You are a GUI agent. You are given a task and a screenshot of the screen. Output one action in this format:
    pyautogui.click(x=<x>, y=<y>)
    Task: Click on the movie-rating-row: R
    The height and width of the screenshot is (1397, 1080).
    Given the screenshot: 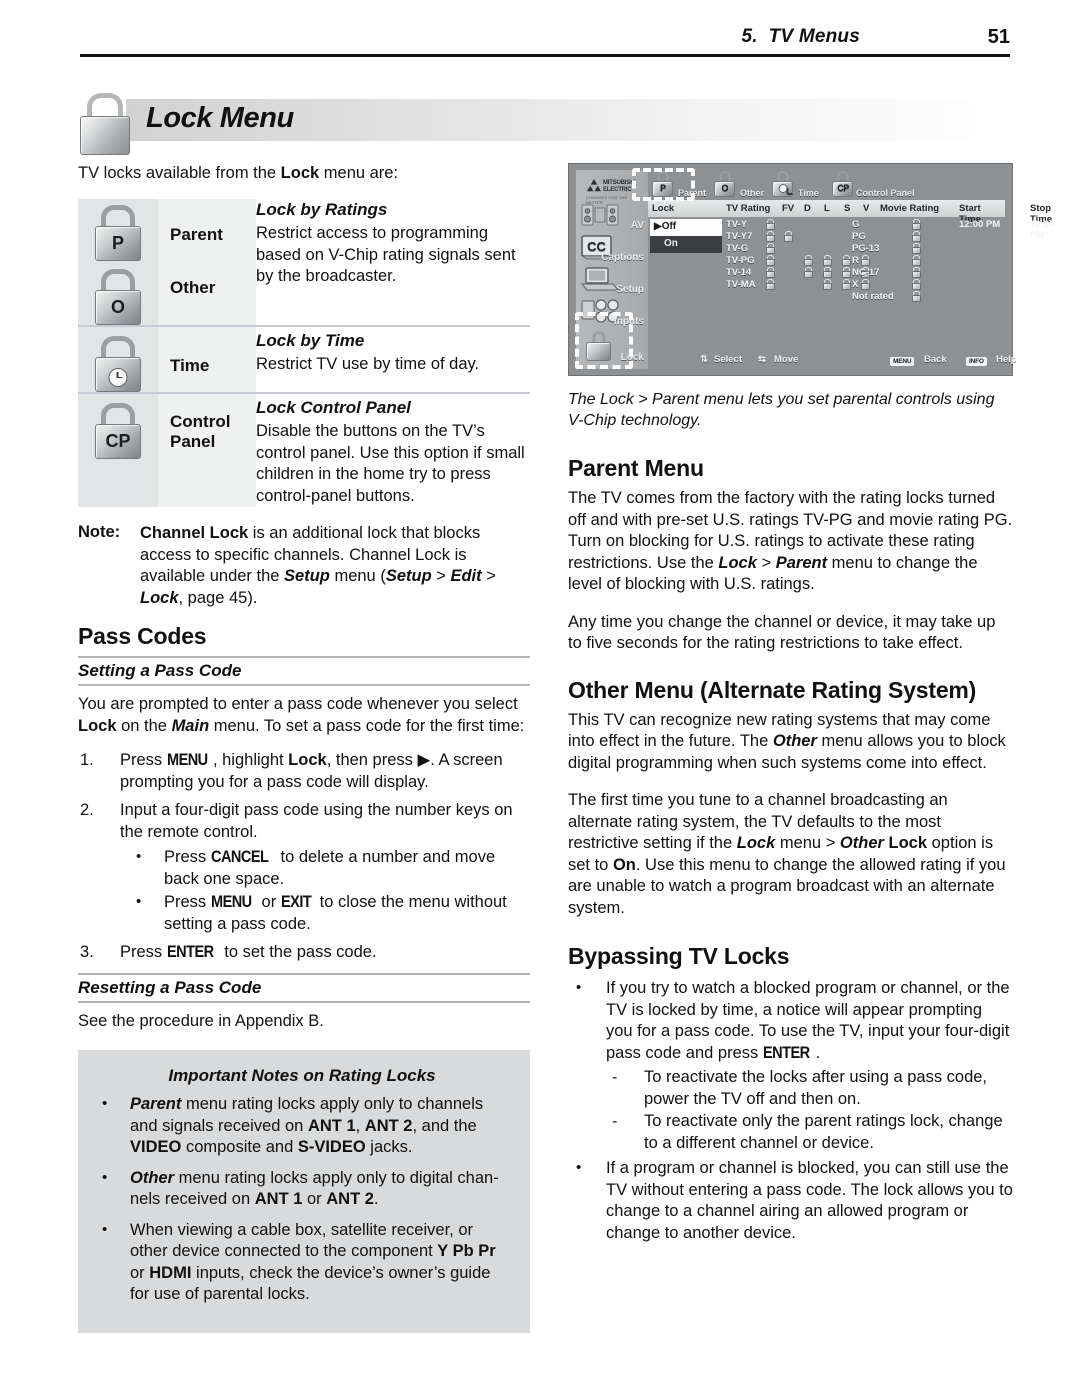 What is the action you would take?
    pyautogui.click(x=855, y=260)
    